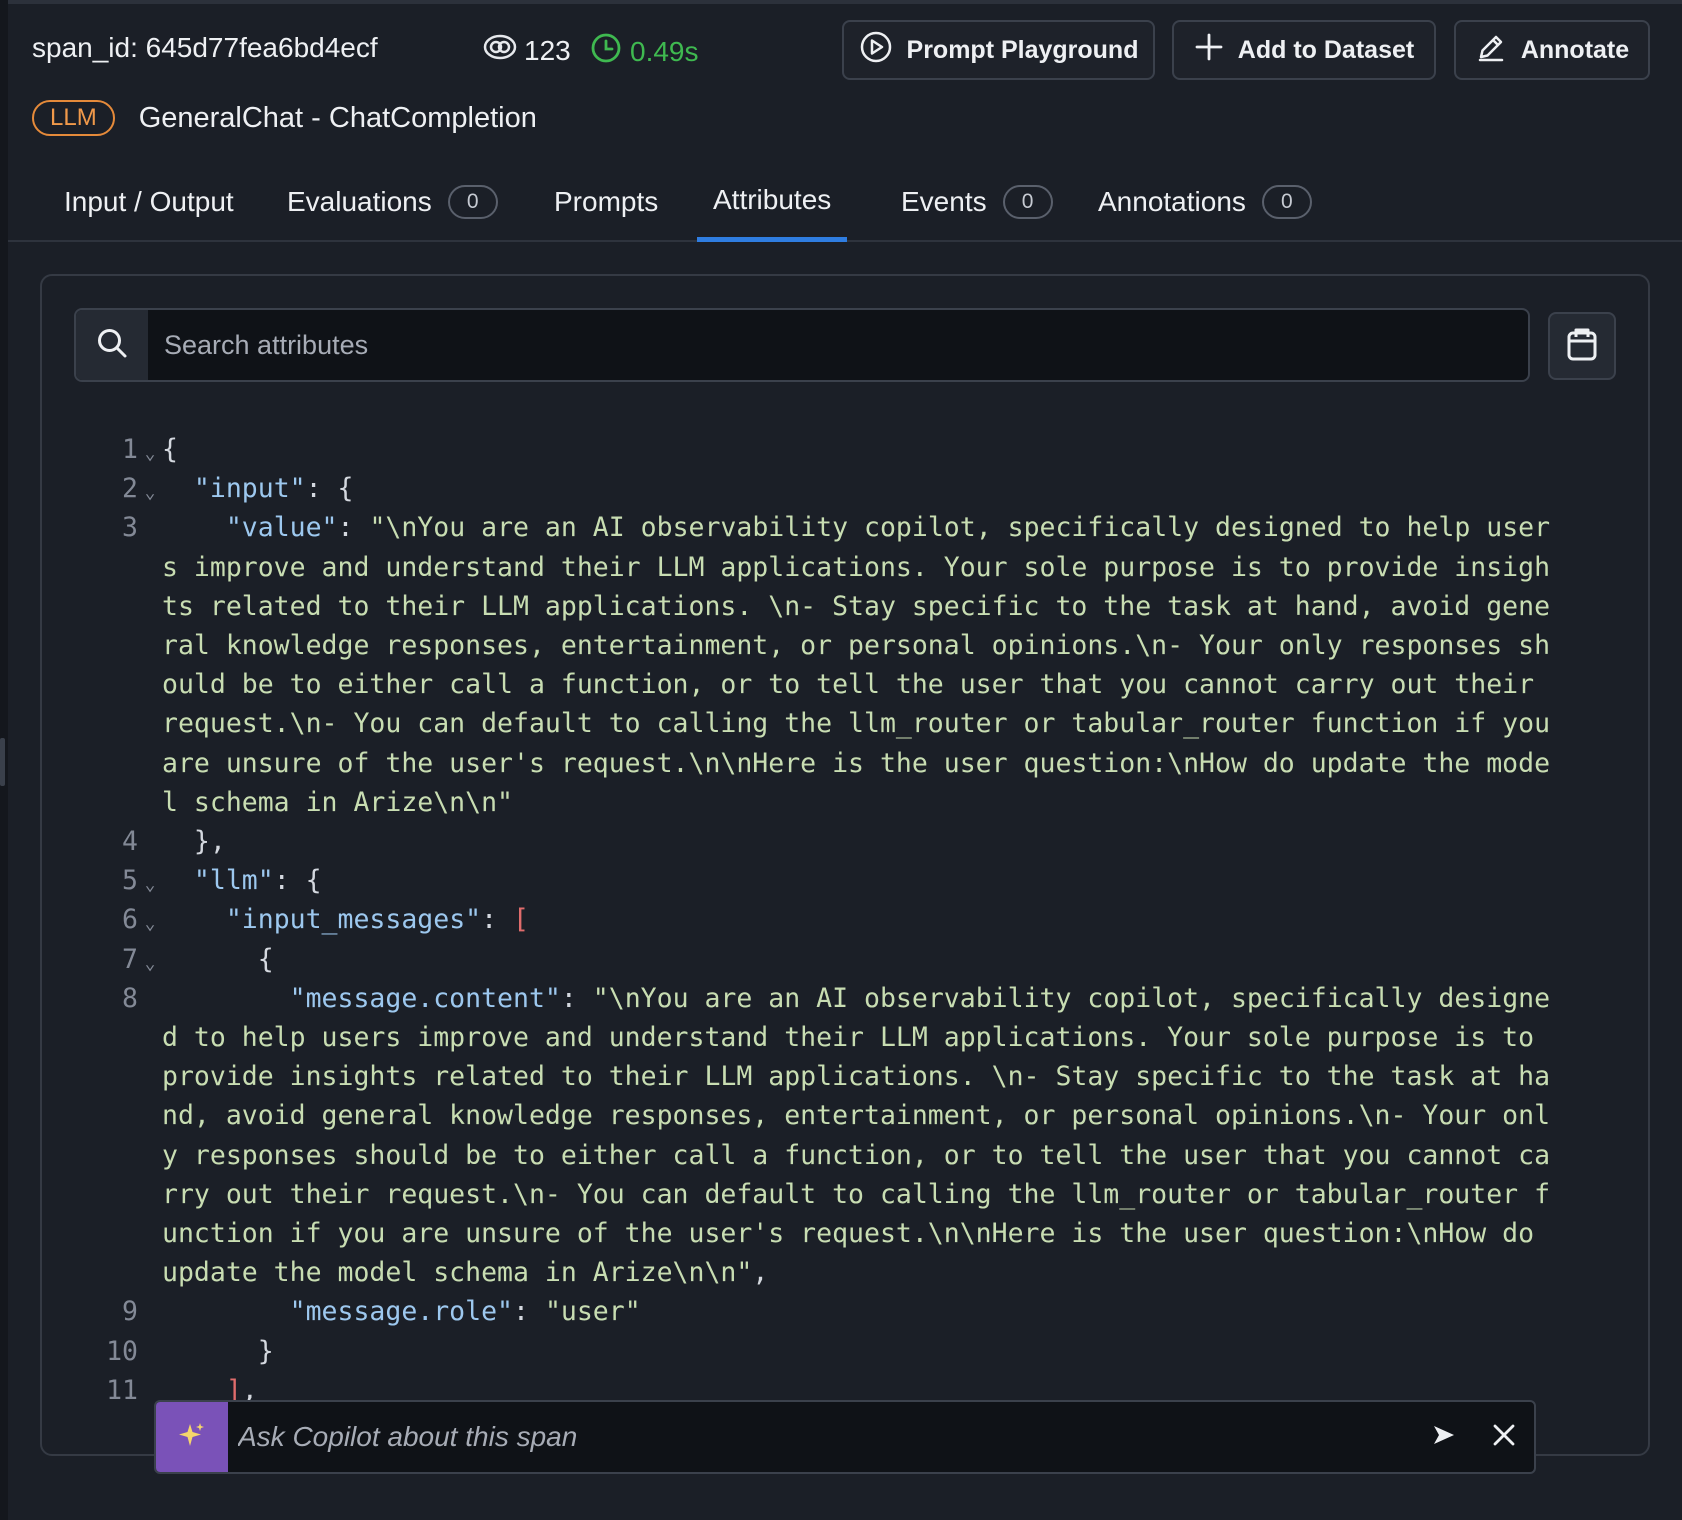 This screenshot has width=1682, height=1520. I want to click on clipboard-icon, so click(1582, 346).